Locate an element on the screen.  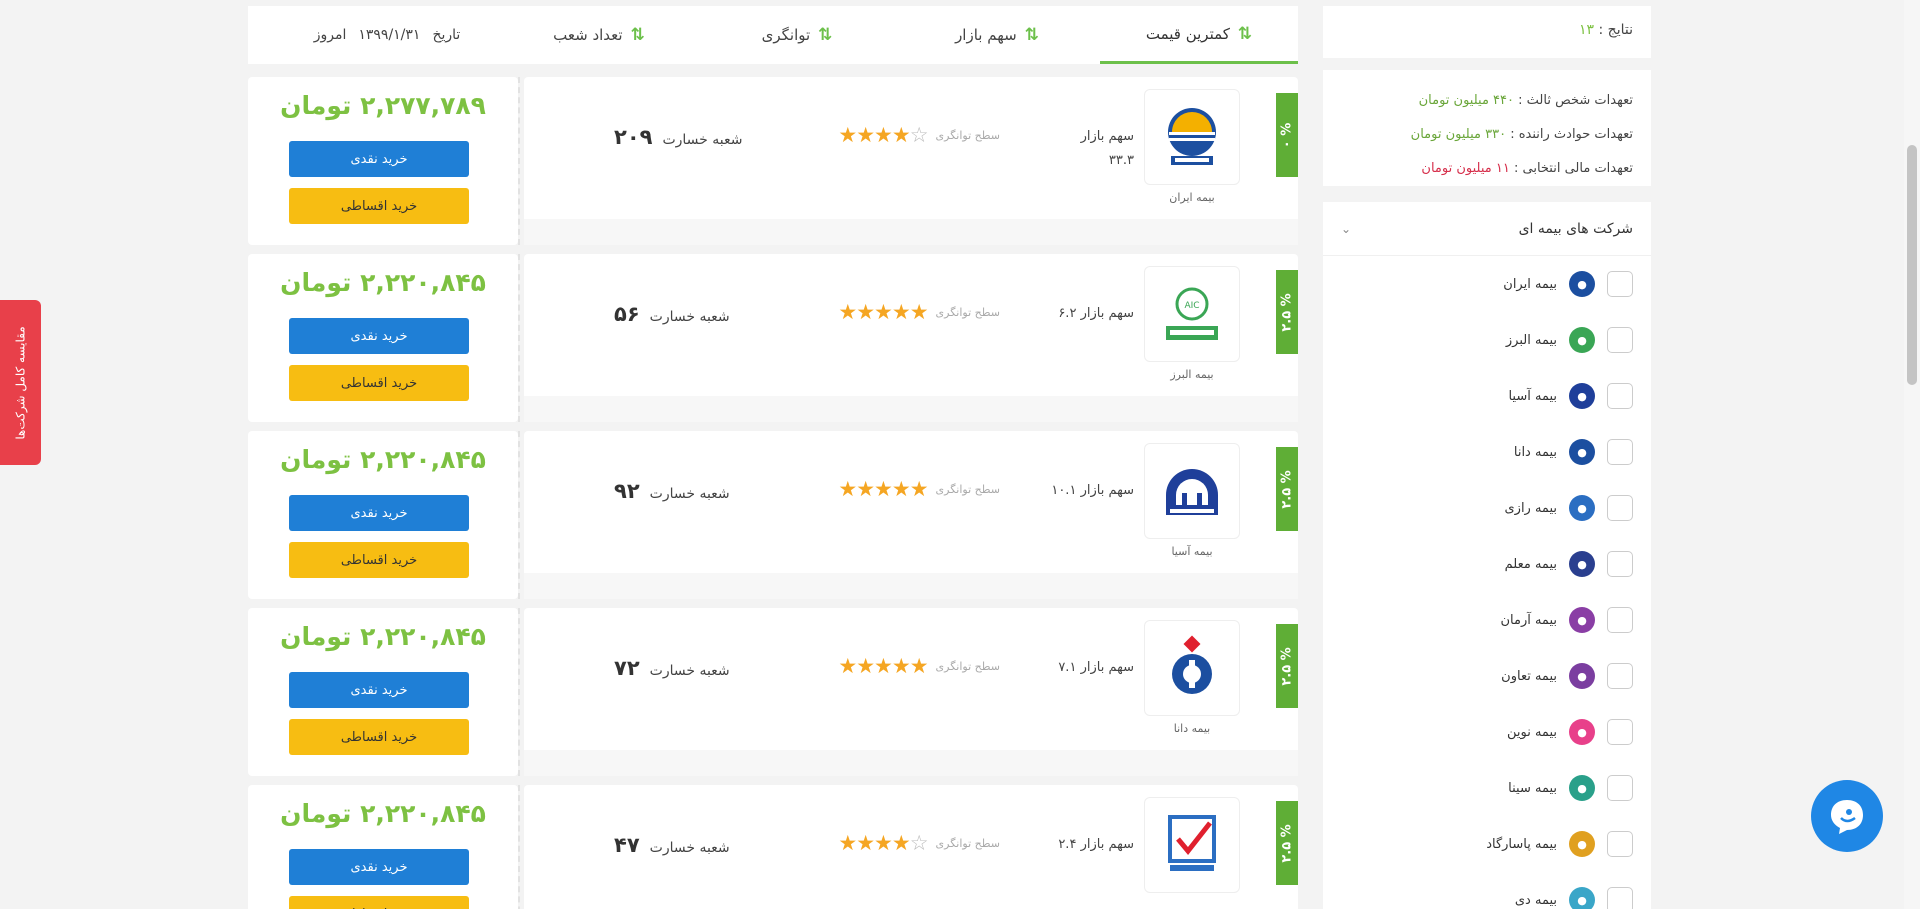
sina-icon: ● is located at coordinates (1582, 788).